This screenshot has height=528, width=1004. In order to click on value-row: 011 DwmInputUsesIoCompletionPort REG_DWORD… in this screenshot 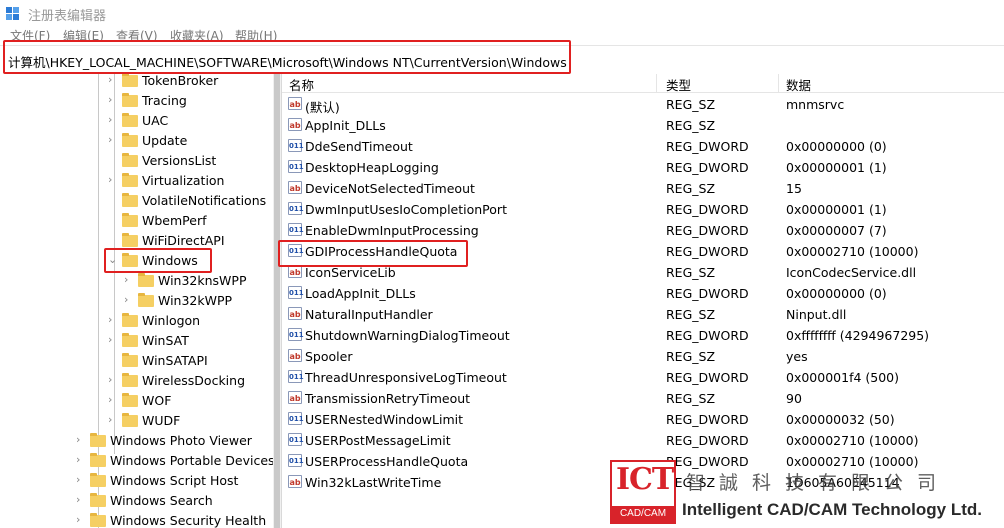, I will do `click(643, 209)`.